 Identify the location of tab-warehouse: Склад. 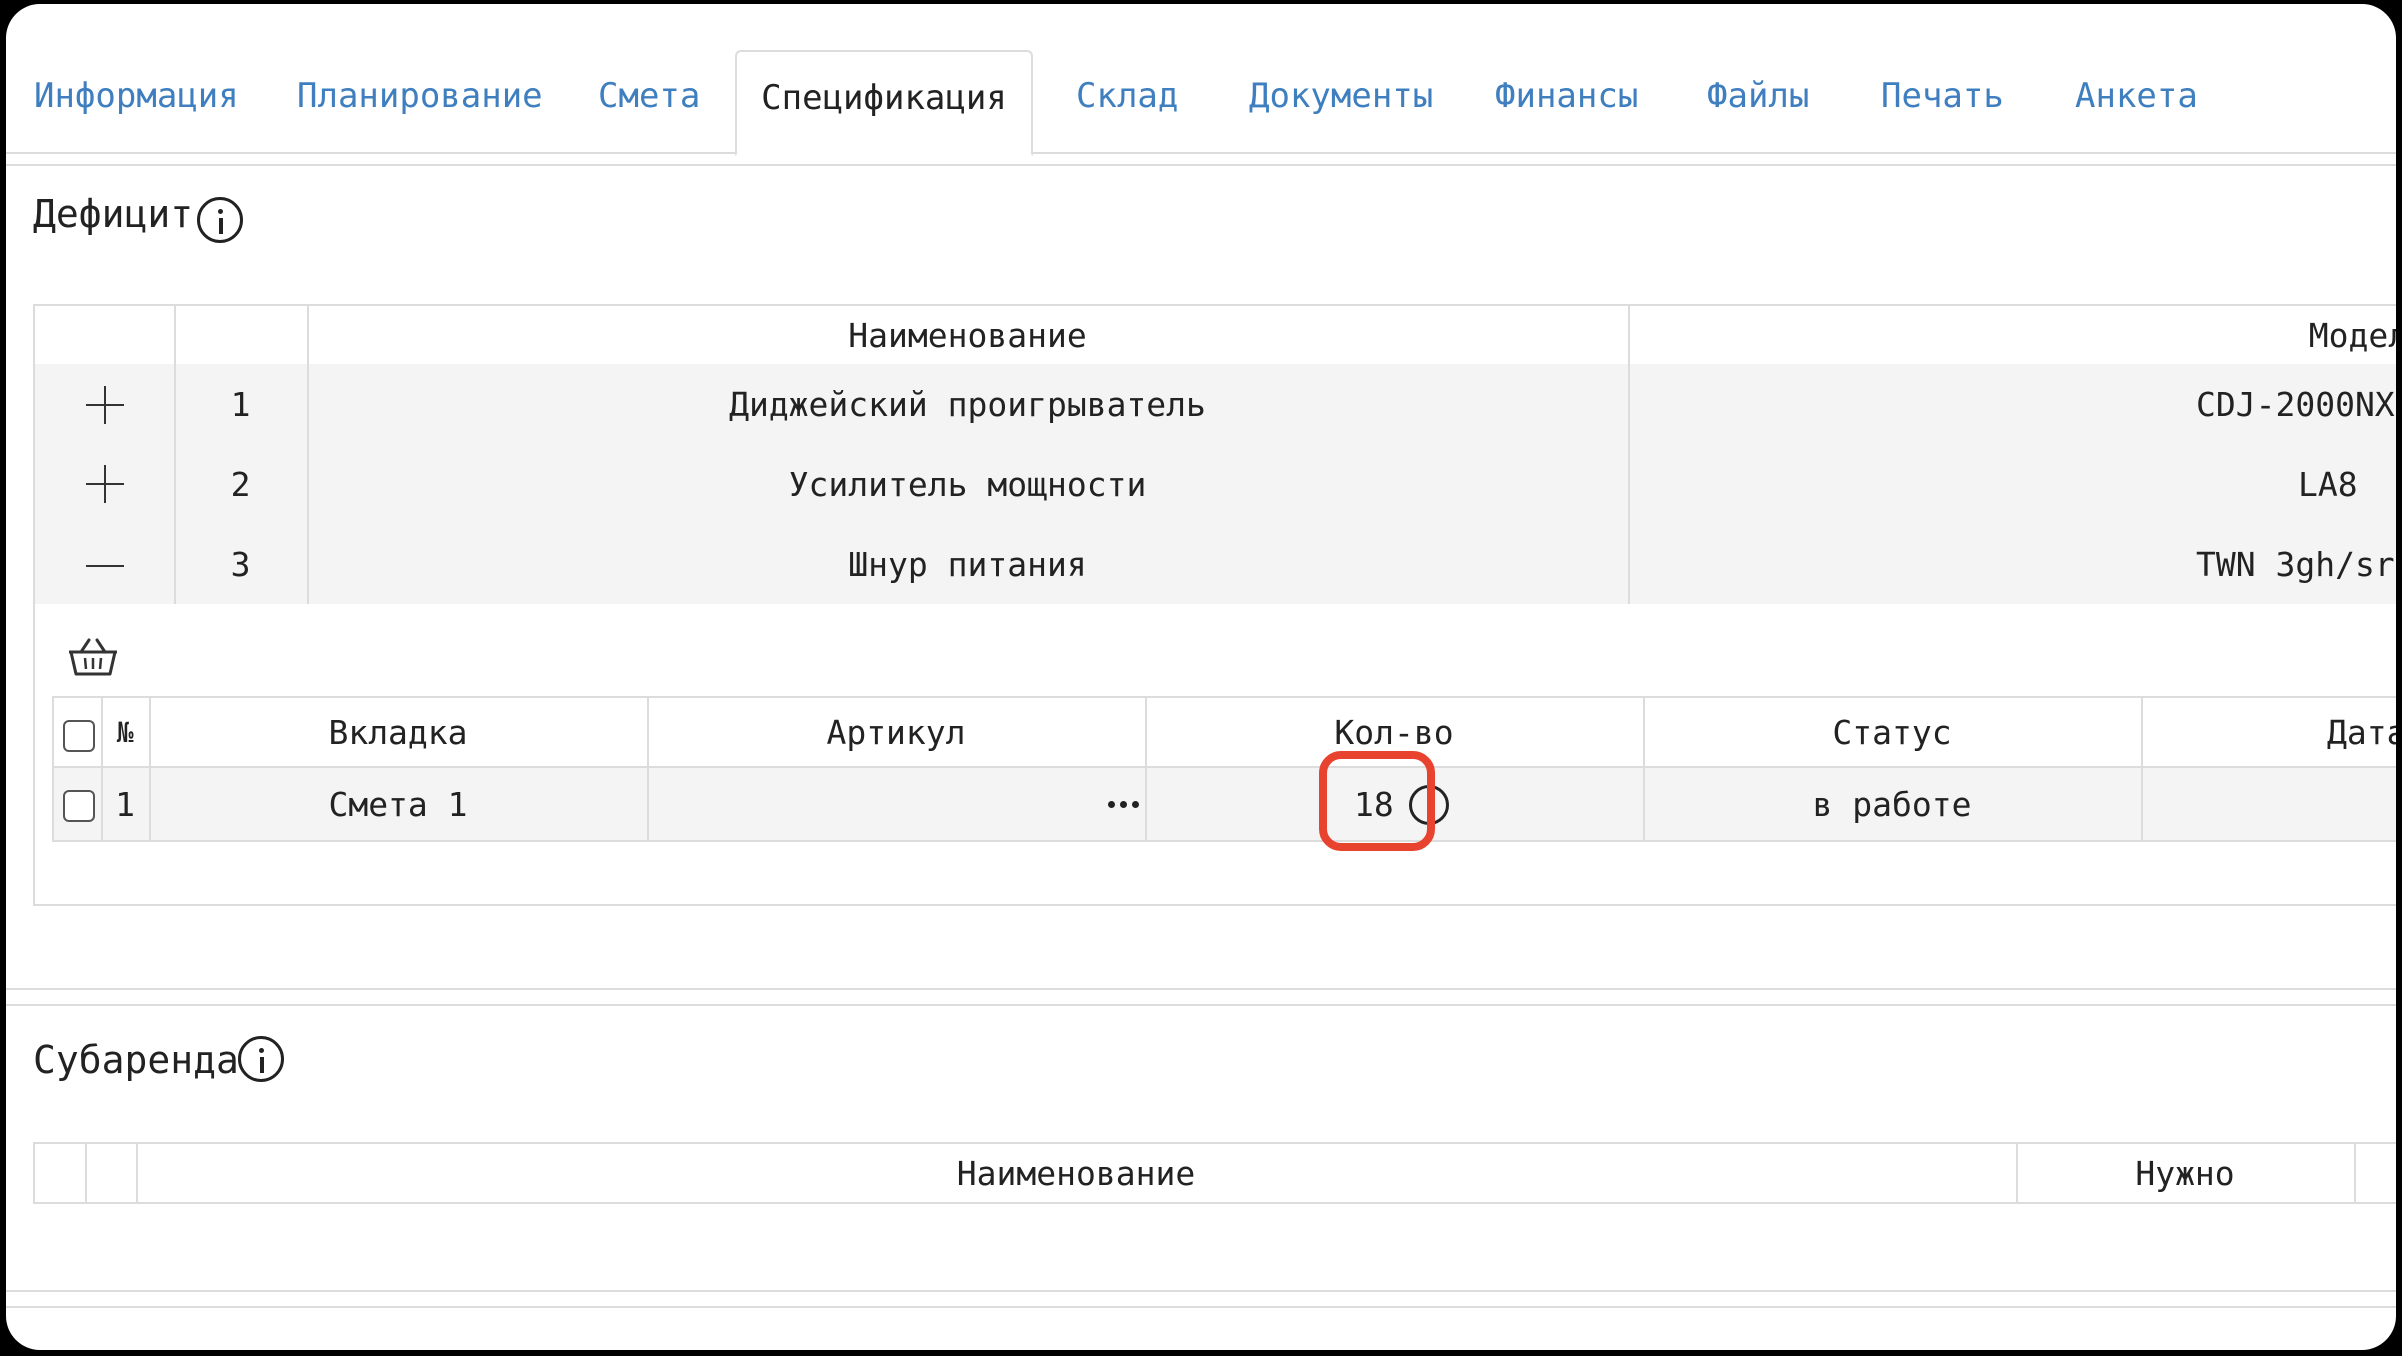
(1127, 96).